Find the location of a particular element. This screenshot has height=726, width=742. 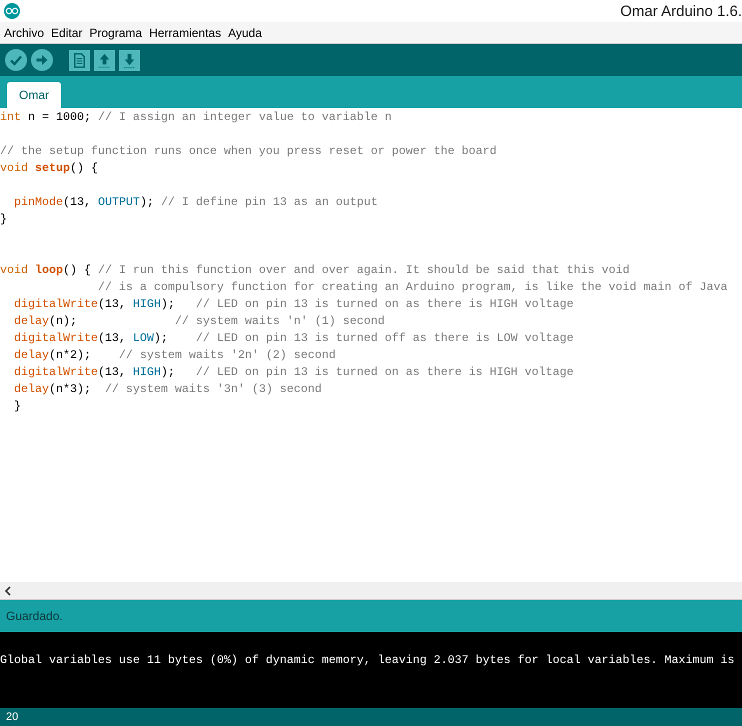

code-line: void loop() { // I run this function over and over again. It should be said that this void is located at coordinates (315, 270).